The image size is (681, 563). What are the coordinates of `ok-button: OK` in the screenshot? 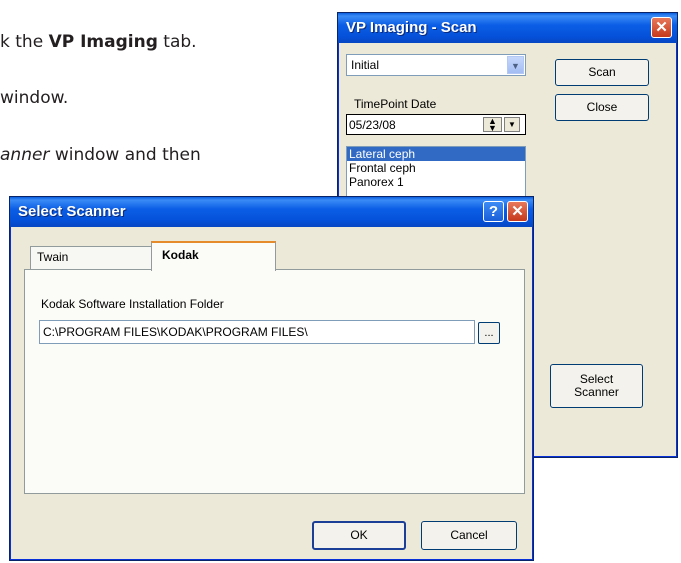 It's located at (359, 535).